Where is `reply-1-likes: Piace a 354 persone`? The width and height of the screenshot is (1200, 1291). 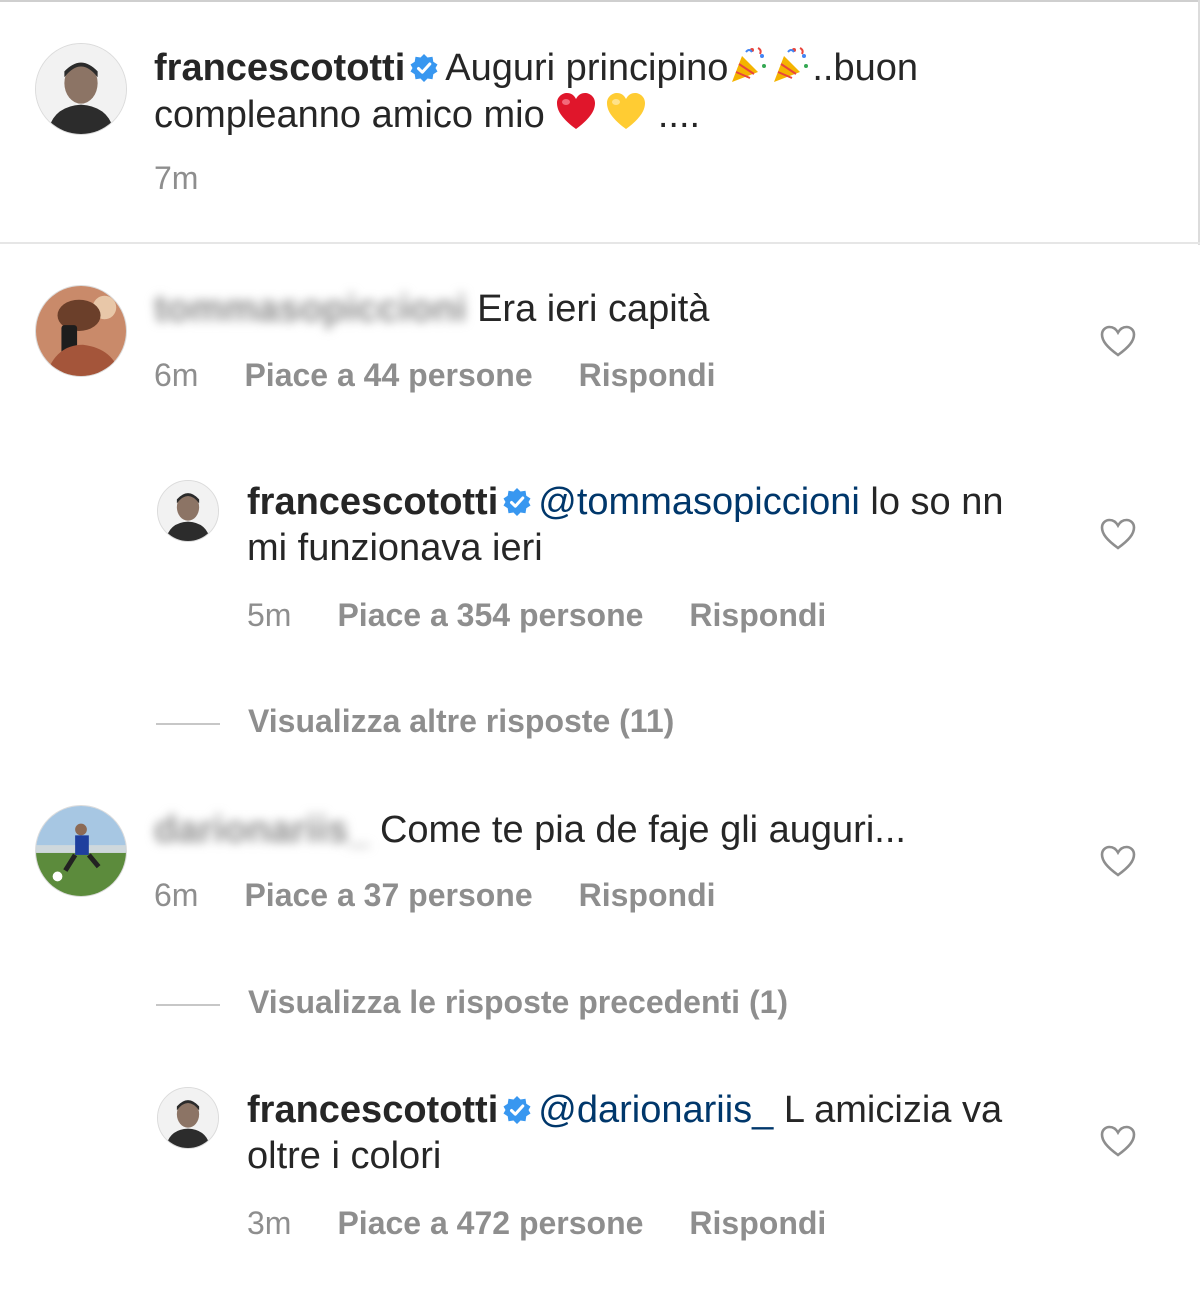
reply-1-likes: Piace a 354 persone is located at coordinates (490, 615).